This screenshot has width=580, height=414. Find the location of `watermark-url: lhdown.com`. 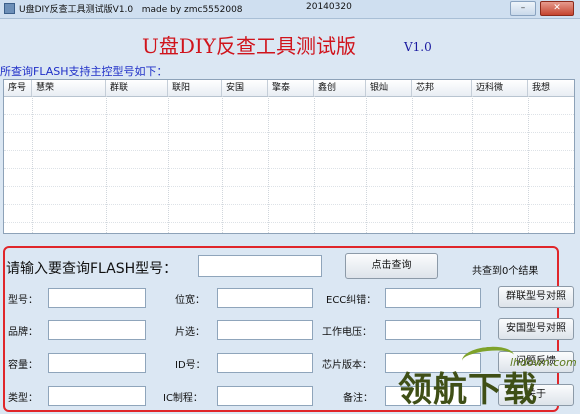

watermark-url: lhdown.com is located at coordinates (543, 362).